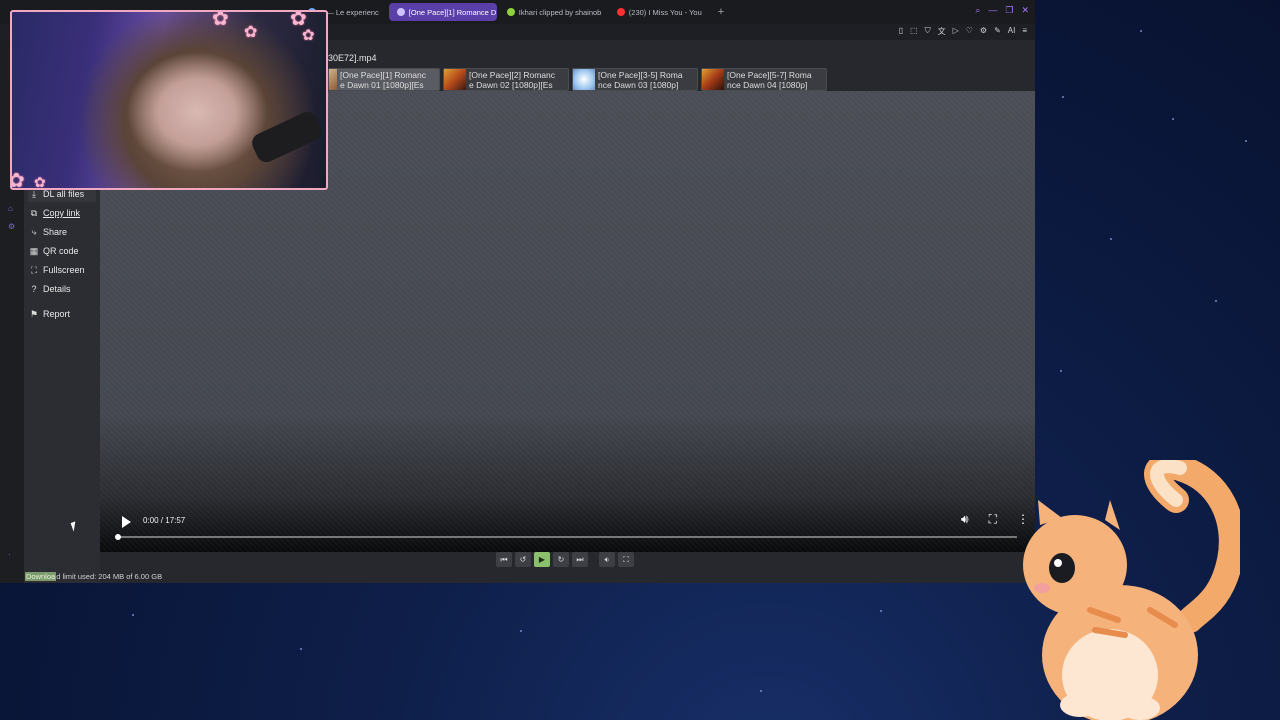 The image size is (1280, 720). I want to click on translate-icon: 文, so click(942, 31).